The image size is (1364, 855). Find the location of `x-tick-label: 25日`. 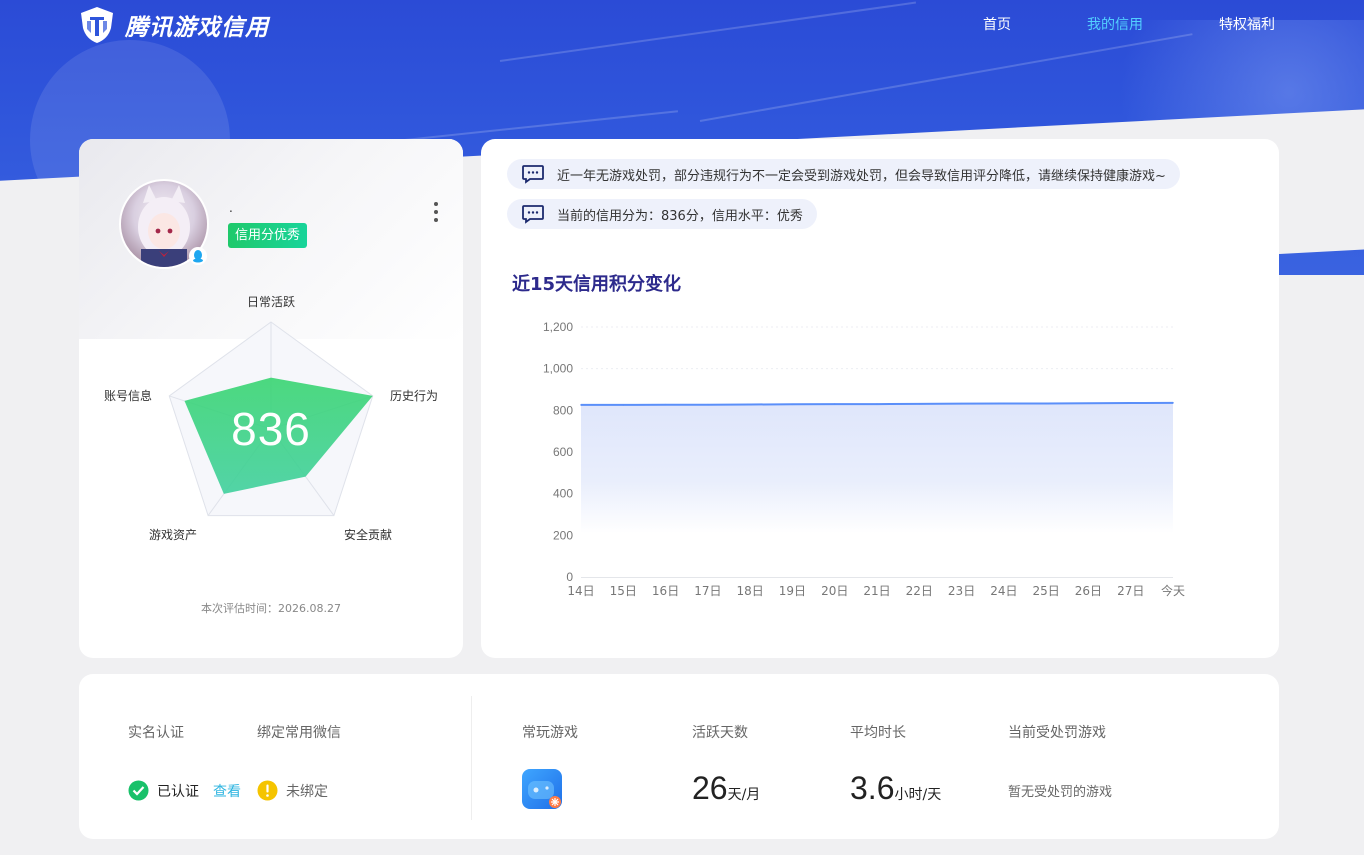

x-tick-label: 25日 is located at coordinates (1046, 591).